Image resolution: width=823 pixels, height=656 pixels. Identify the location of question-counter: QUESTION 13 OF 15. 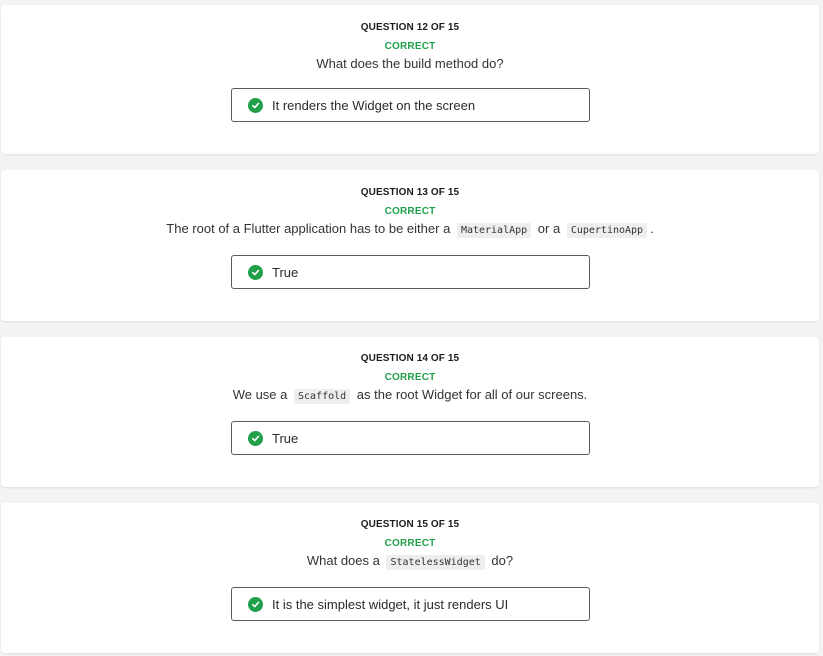
(410, 192).